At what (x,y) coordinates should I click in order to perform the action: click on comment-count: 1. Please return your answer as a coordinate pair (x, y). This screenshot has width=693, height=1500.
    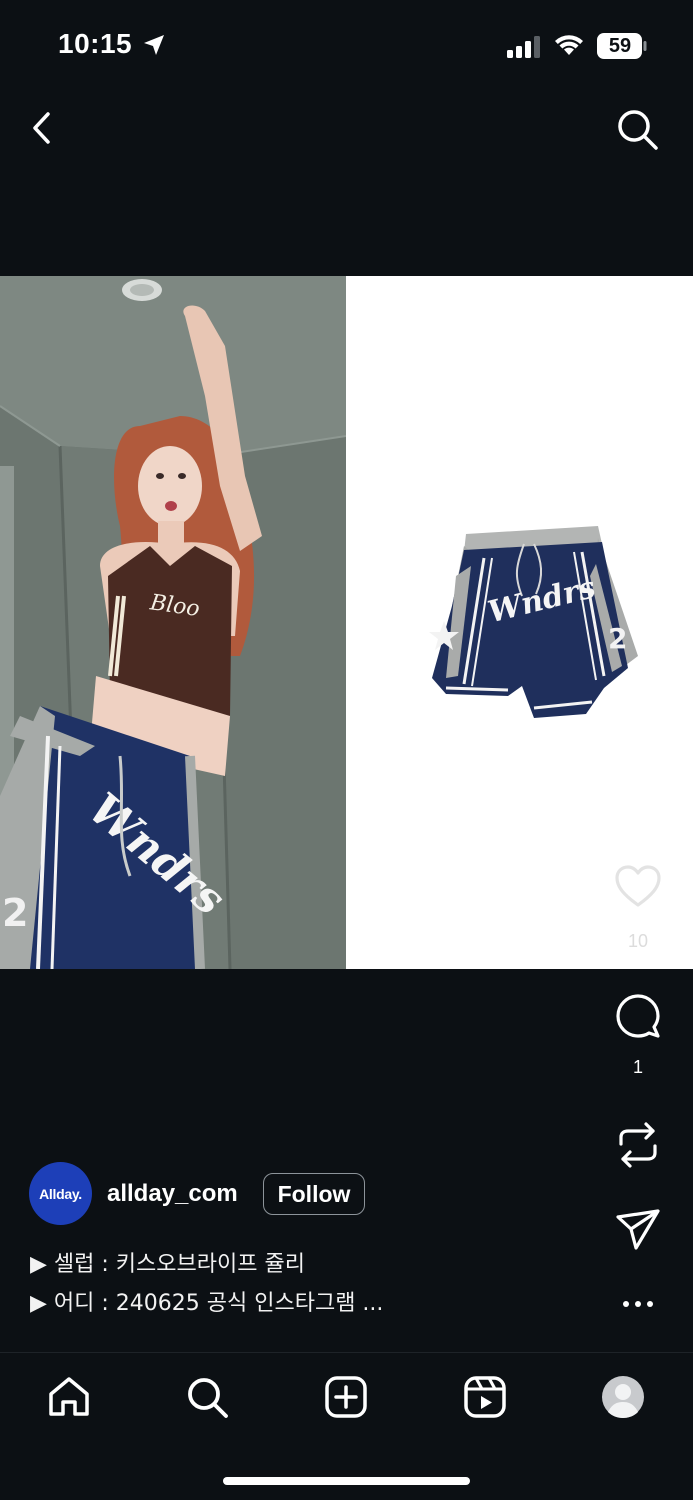
    Looking at the image, I should click on (638, 1067).